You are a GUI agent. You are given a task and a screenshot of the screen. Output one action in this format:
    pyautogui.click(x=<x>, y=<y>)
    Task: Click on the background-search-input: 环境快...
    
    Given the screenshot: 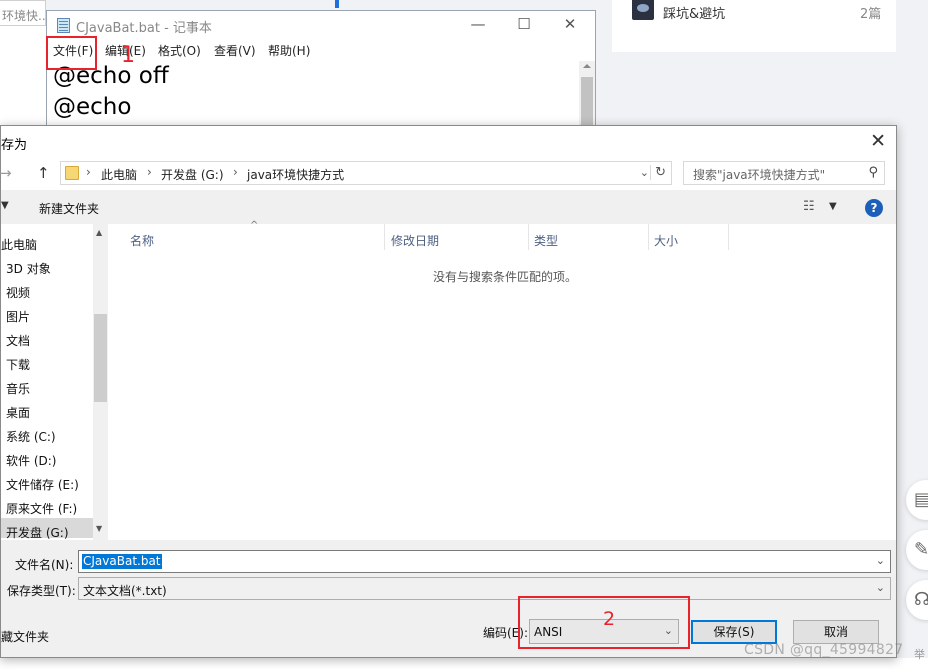 What is the action you would take?
    pyautogui.click(x=23, y=13)
    